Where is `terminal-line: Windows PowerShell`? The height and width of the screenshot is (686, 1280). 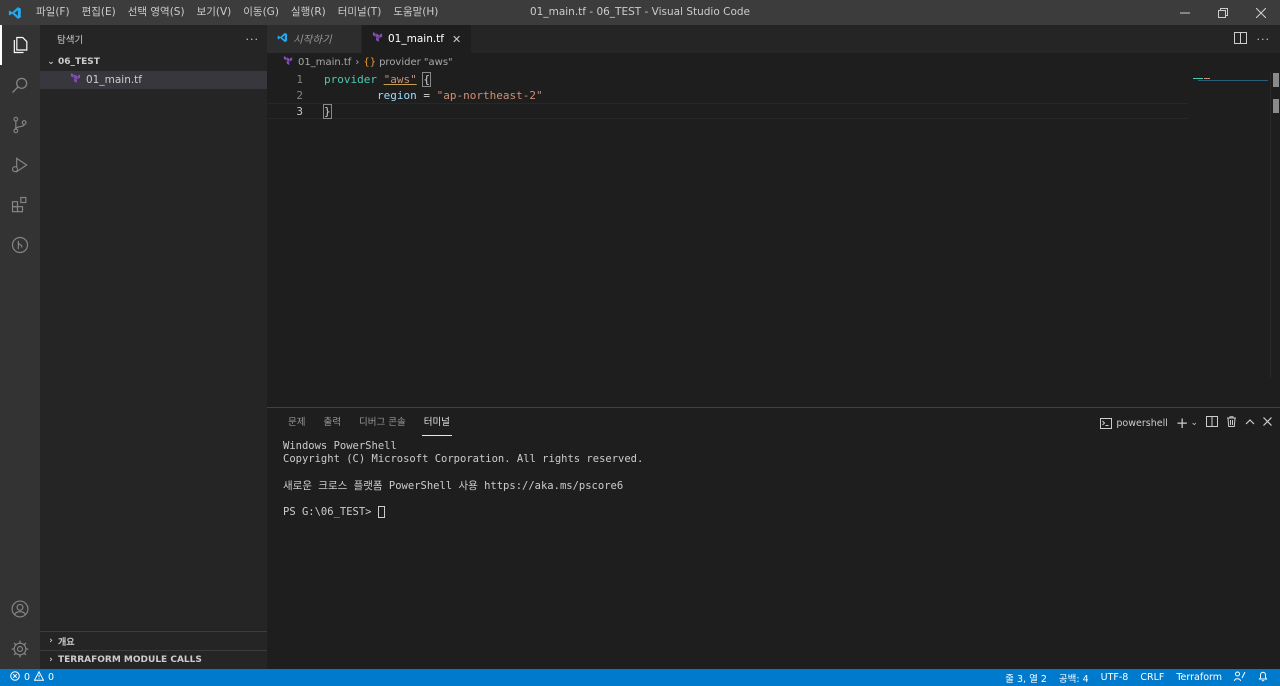 terminal-line: Windows PowerShell is located at coordinates (340, 446).